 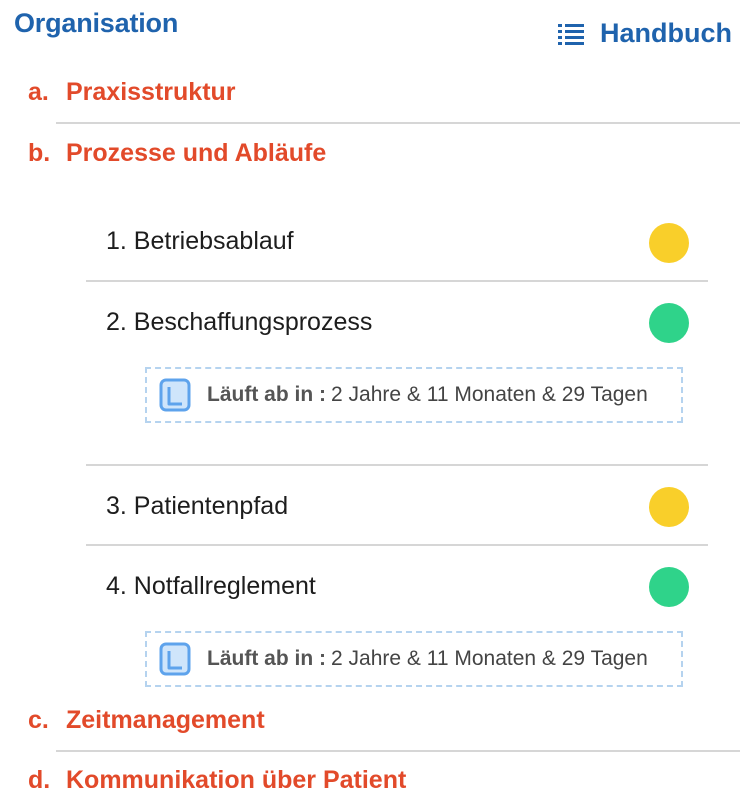 I want to click on handbook-label: Handbuch, so click(x=666, y=33).